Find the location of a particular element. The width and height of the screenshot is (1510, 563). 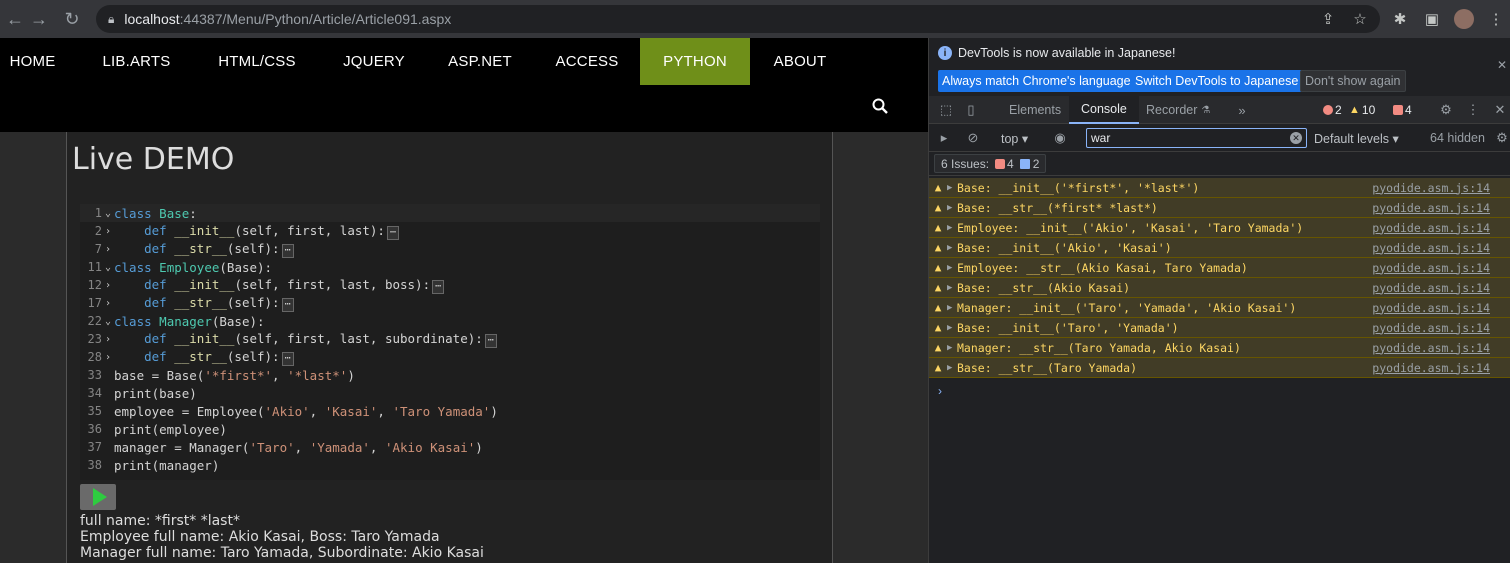

code-line: 22 ⌄ class Manager(Base): is located at coordinates (450, 321).